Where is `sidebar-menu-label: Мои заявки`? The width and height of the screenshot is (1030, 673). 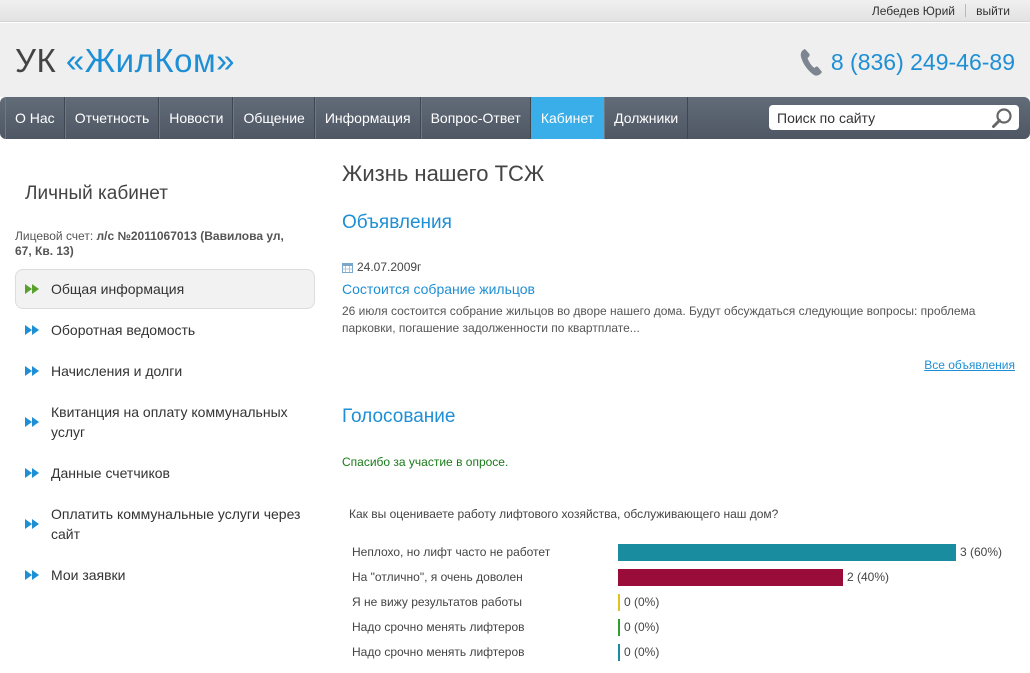
sidebar-menu-label: Мои заявки is located at coordinates (88, 575).